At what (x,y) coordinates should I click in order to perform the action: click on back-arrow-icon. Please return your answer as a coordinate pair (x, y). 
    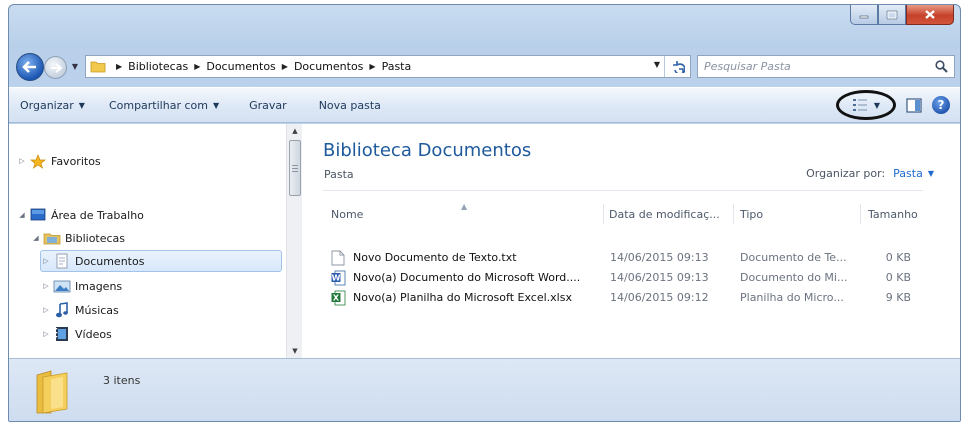
    Looking at the image, I should click on (29, 67).